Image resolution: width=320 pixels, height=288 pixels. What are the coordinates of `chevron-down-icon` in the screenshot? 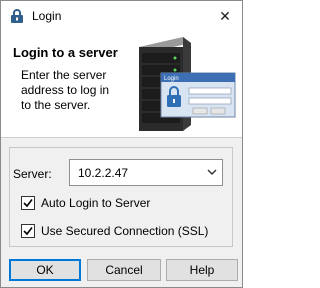 It's located at (212, 172).